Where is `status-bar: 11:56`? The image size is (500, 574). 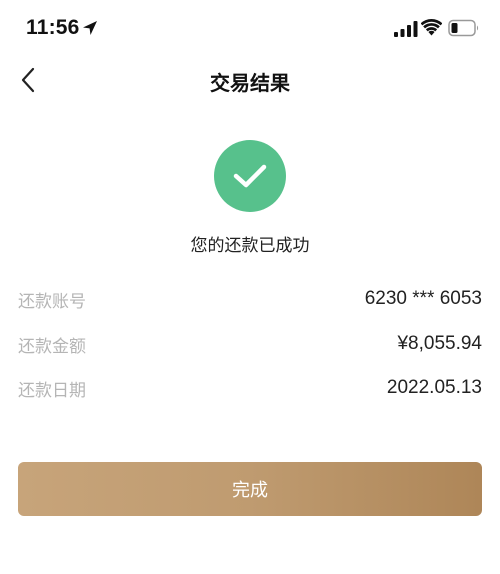
status-bar: 11:56 is located at coordinates (250, 29).